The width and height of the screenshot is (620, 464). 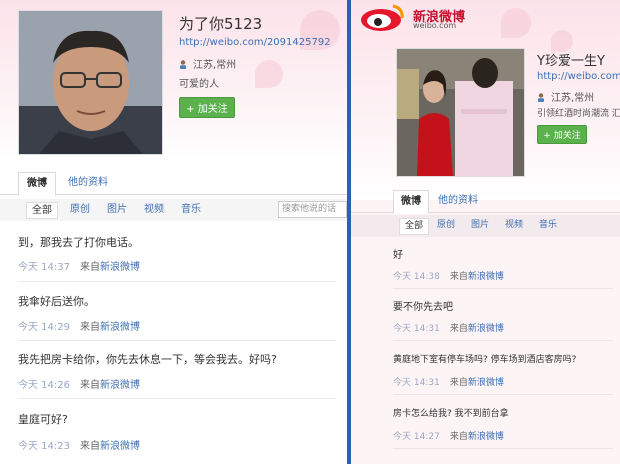 What do you see at coordinates (382, 17) in the screenshot?
I see `weibo-eye-icon` at bounding box center [382, 17].